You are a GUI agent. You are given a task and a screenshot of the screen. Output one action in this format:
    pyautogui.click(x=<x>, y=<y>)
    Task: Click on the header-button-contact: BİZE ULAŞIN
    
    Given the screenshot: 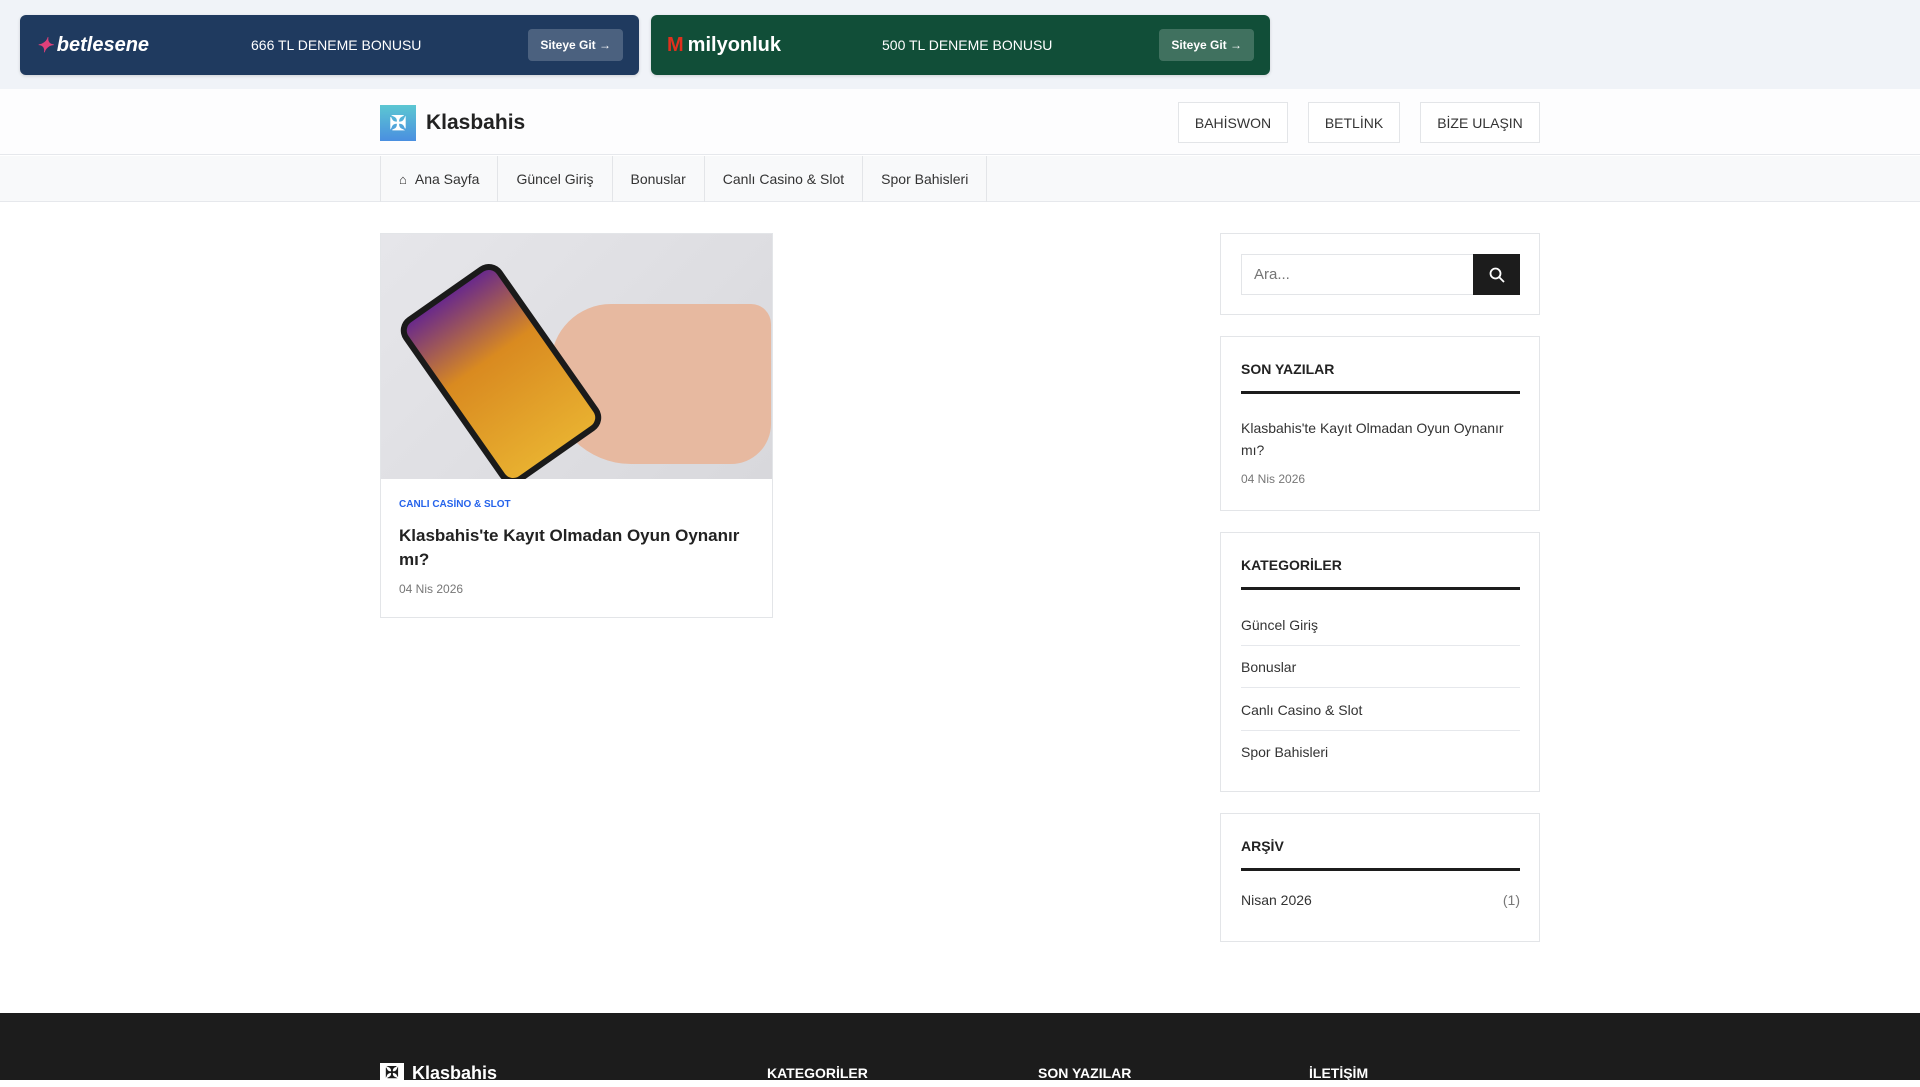 What is the action you would take?
    pyautogui.click(x=1480, y=122)
    